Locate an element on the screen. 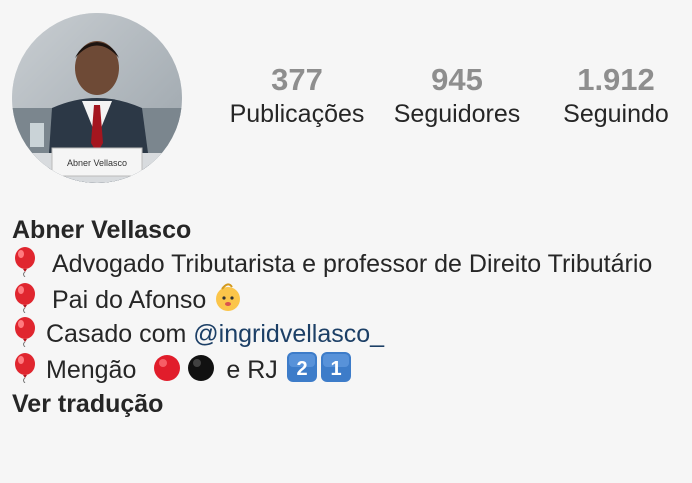 The image size is (692, 483). bio-father-text: Pai do Afonso is located at coordinates (129, 300).